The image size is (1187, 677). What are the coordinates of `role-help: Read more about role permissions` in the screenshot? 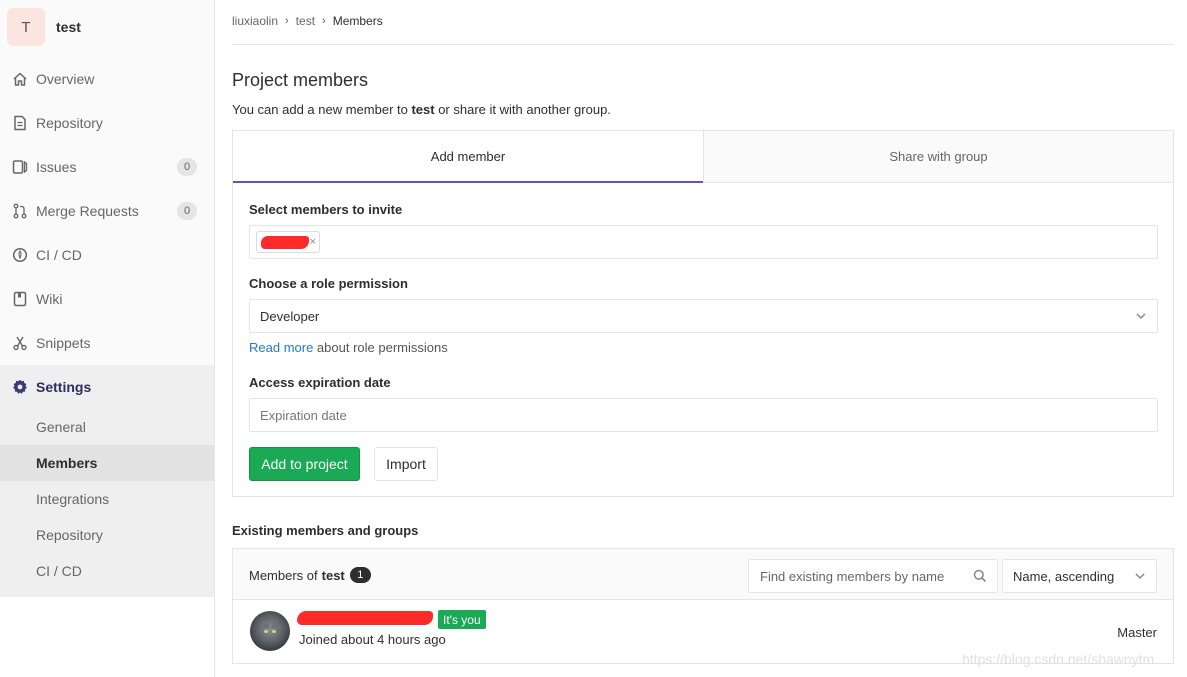 It's located at (348, 347).